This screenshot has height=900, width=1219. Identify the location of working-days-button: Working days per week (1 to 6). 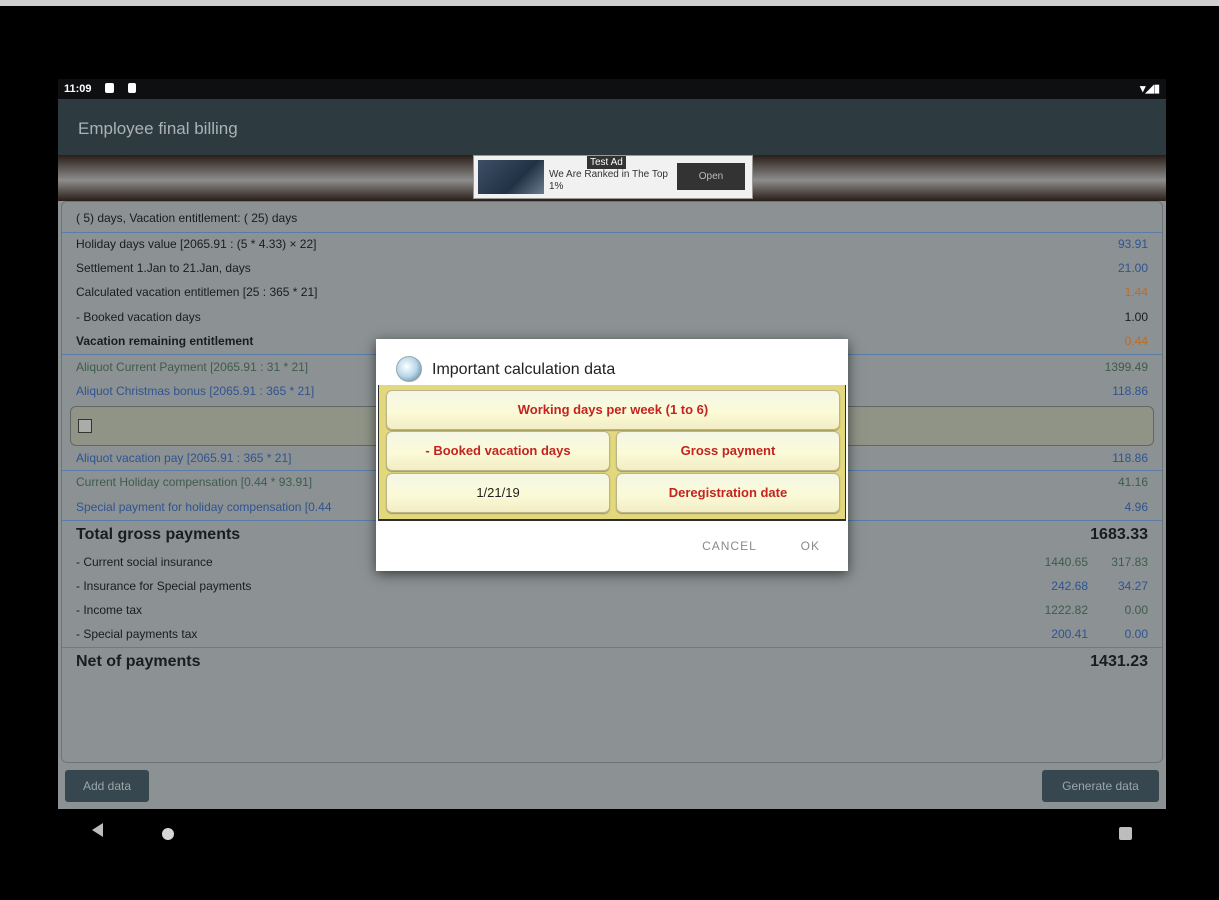
(613, 410).